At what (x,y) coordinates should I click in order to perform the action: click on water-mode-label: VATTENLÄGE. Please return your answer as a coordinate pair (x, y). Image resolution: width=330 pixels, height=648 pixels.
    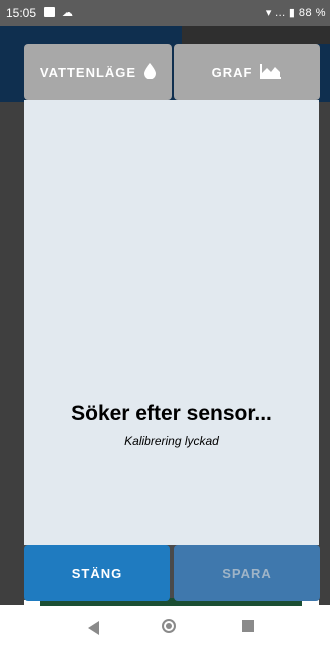
    Looking at the image, I should click on (88, 72).